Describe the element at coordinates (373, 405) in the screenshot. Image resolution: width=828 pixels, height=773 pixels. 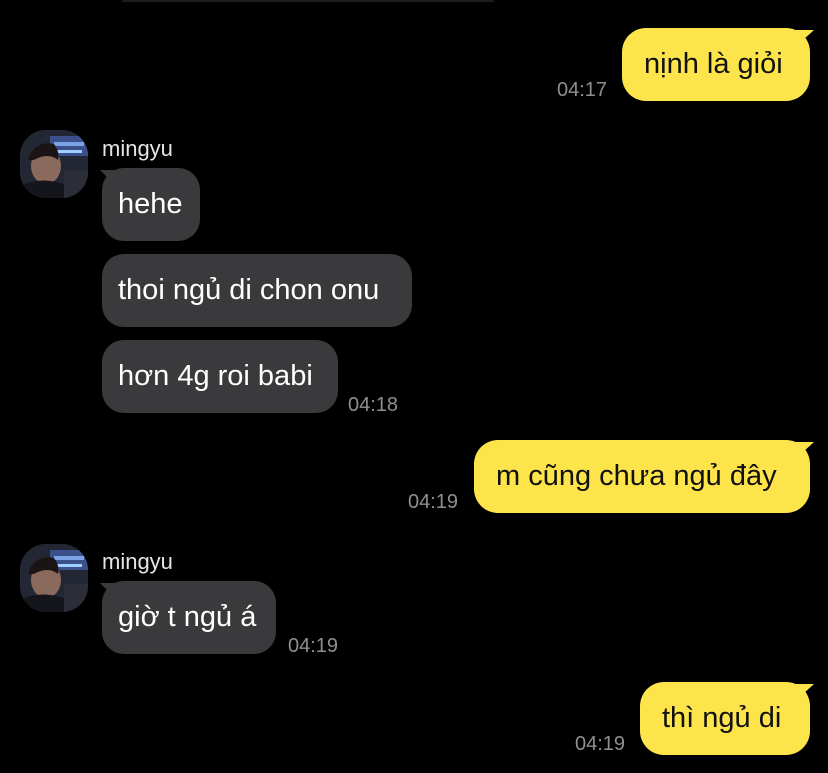
I see `message-timestamp: 04:18` at that location.